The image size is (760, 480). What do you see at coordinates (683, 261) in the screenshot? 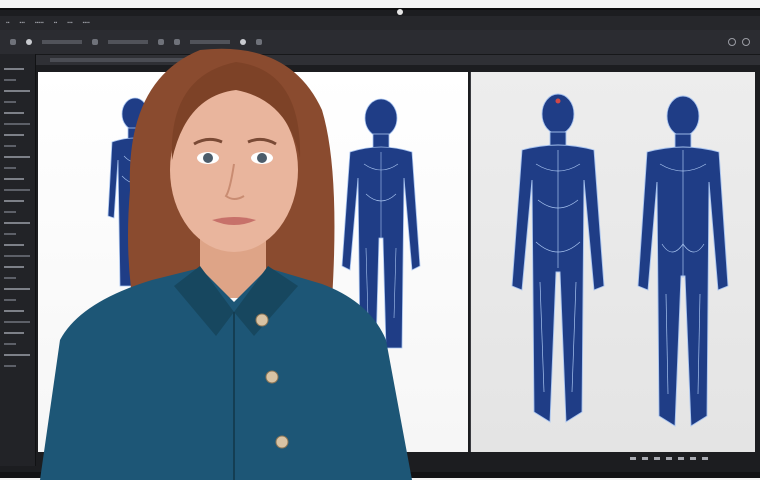
I see `anatomy-figure-right-back` at bounding box center [683, 261].